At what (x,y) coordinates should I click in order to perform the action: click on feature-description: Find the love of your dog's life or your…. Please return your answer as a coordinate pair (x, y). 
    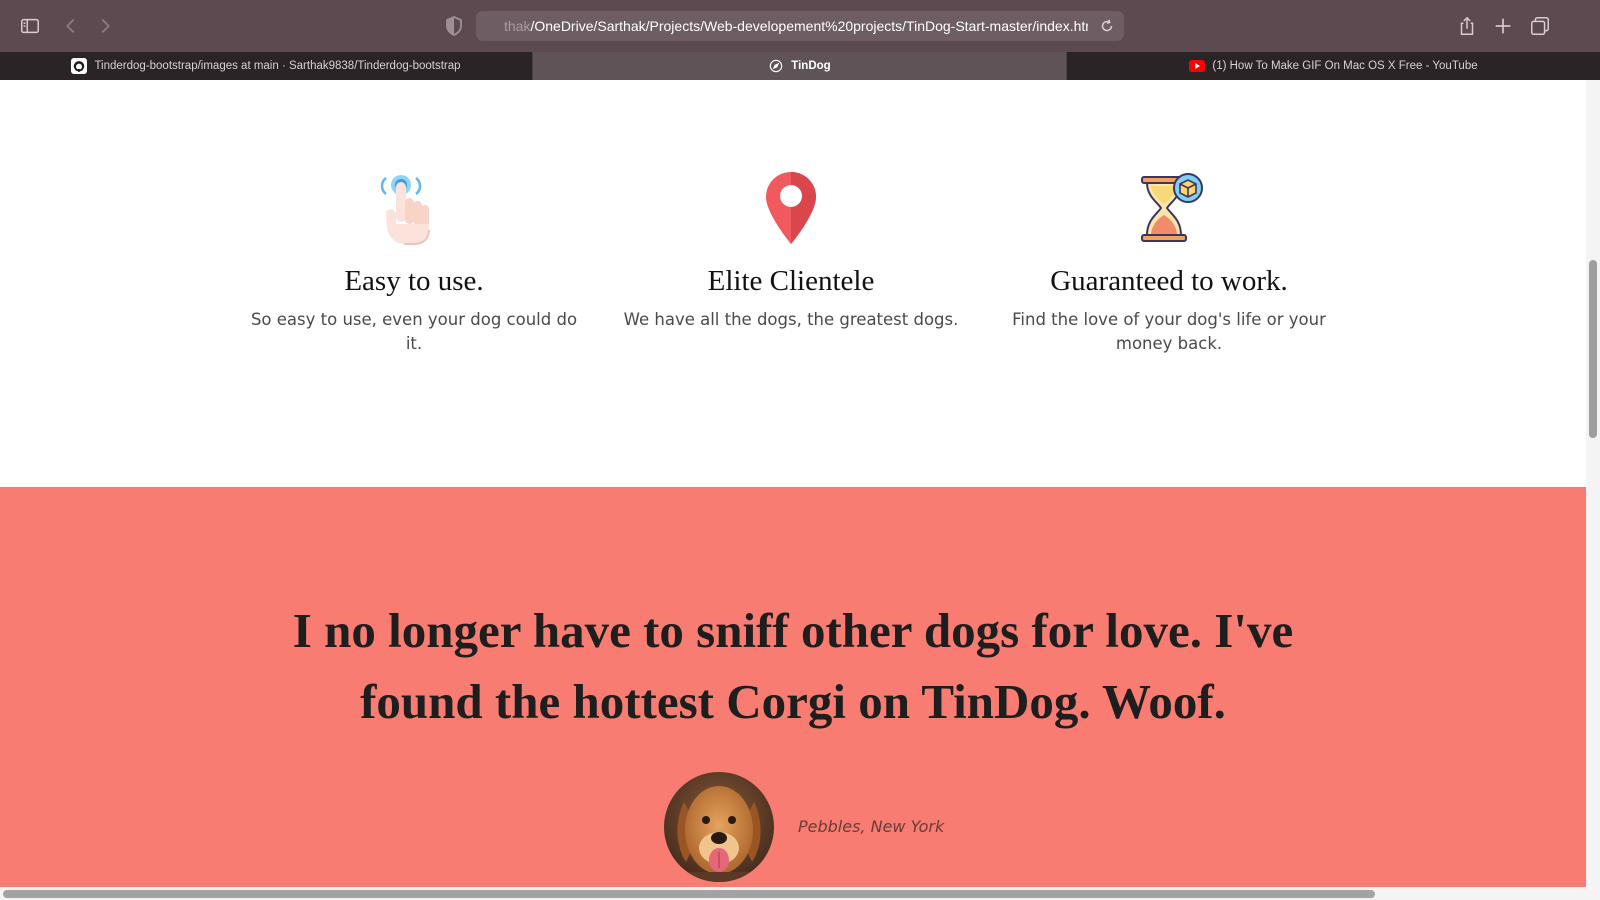
    Looking at the image, I should click on (1169, 331).